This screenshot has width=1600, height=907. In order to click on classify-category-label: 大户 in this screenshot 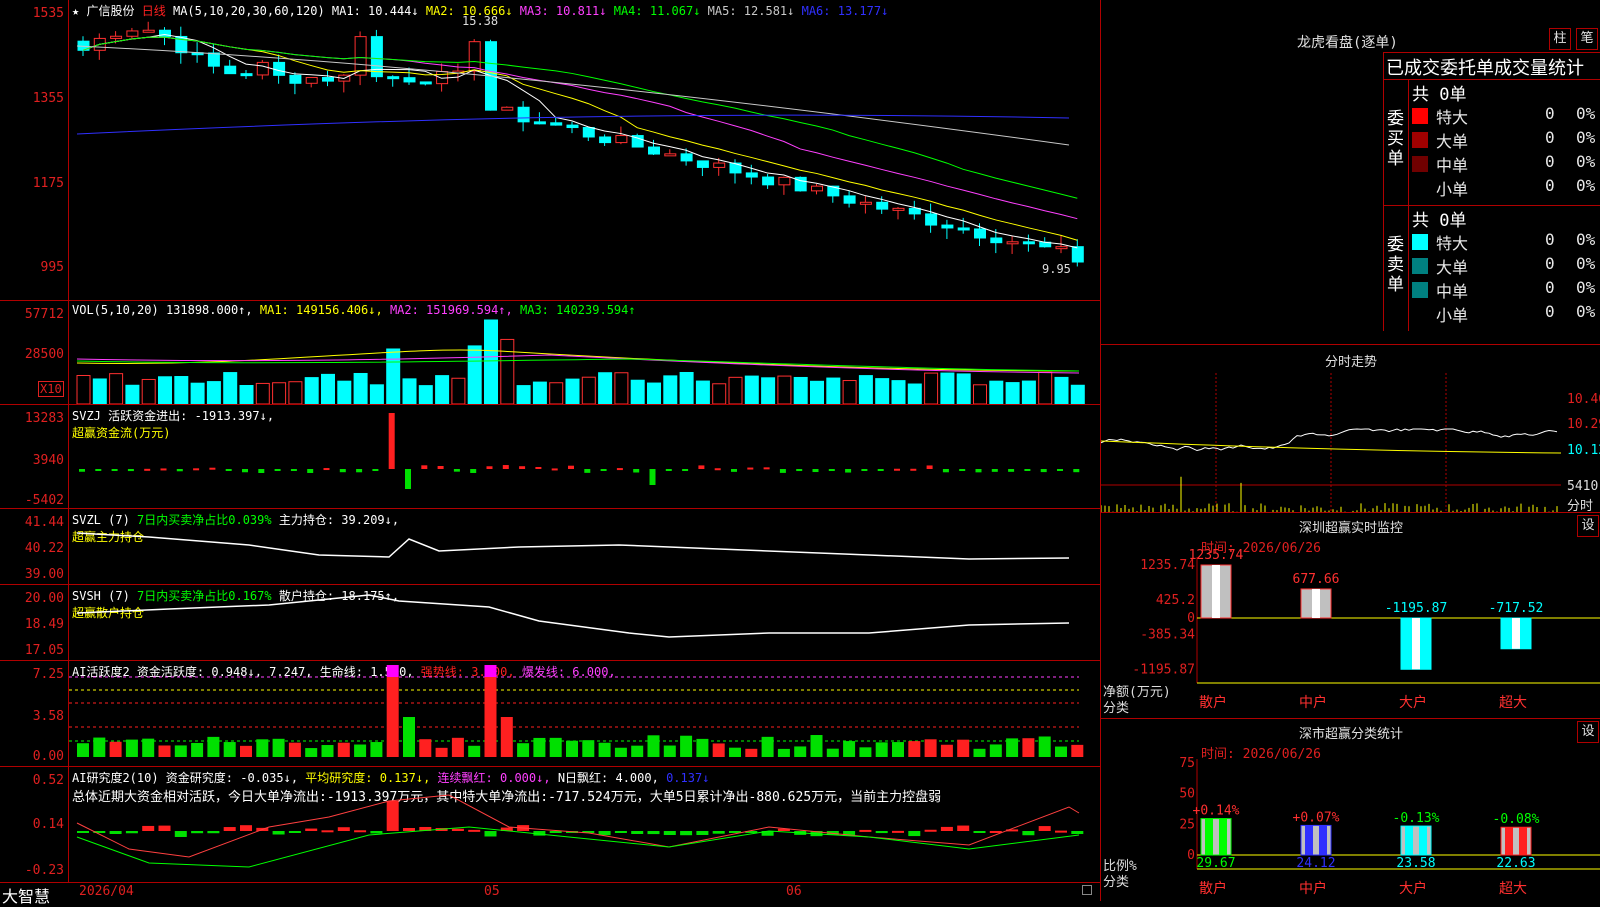, I will do `click(1413, 888)`.